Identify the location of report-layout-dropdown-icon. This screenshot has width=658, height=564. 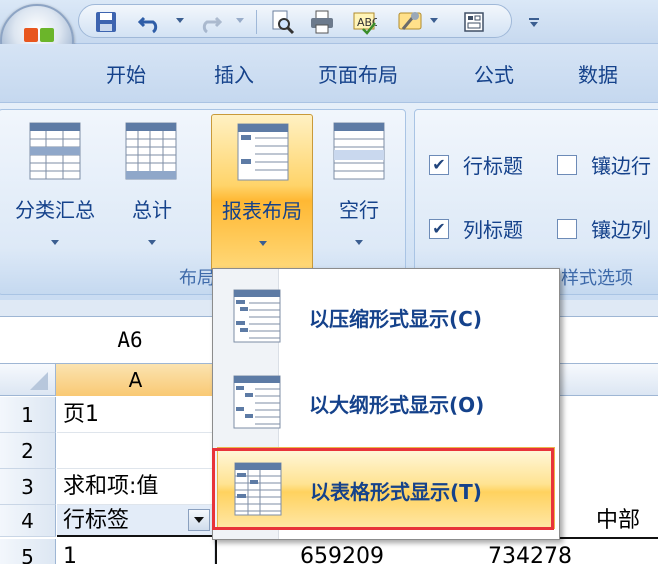
(263, 243).